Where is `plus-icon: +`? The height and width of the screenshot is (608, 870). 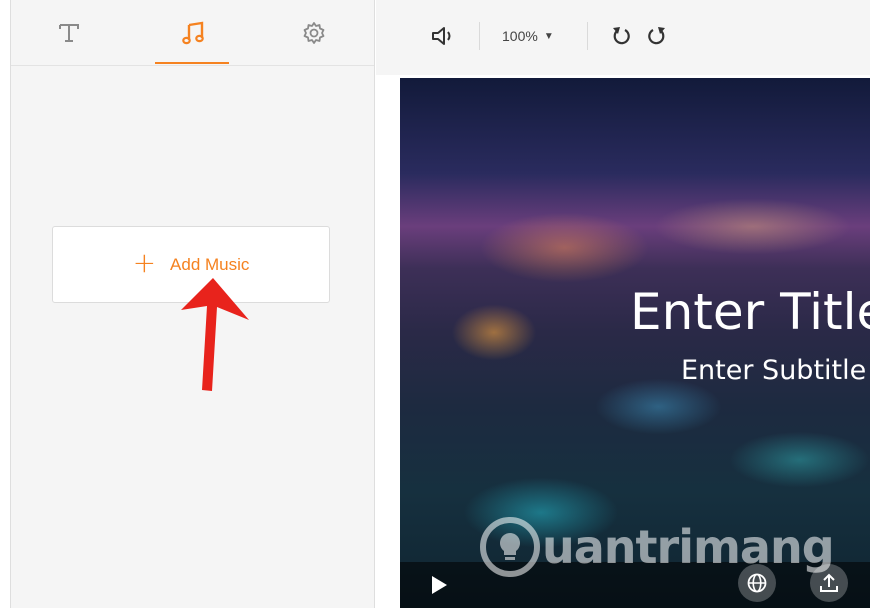
plus-icon: + is located at coordinates (144, 262).